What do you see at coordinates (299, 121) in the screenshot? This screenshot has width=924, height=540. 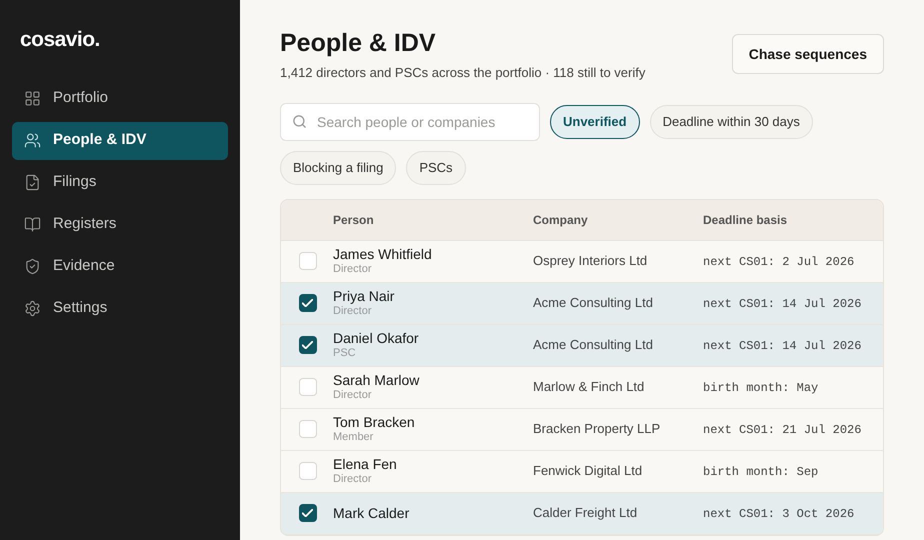 I see `search-icon` at bounding box center [299, 121].